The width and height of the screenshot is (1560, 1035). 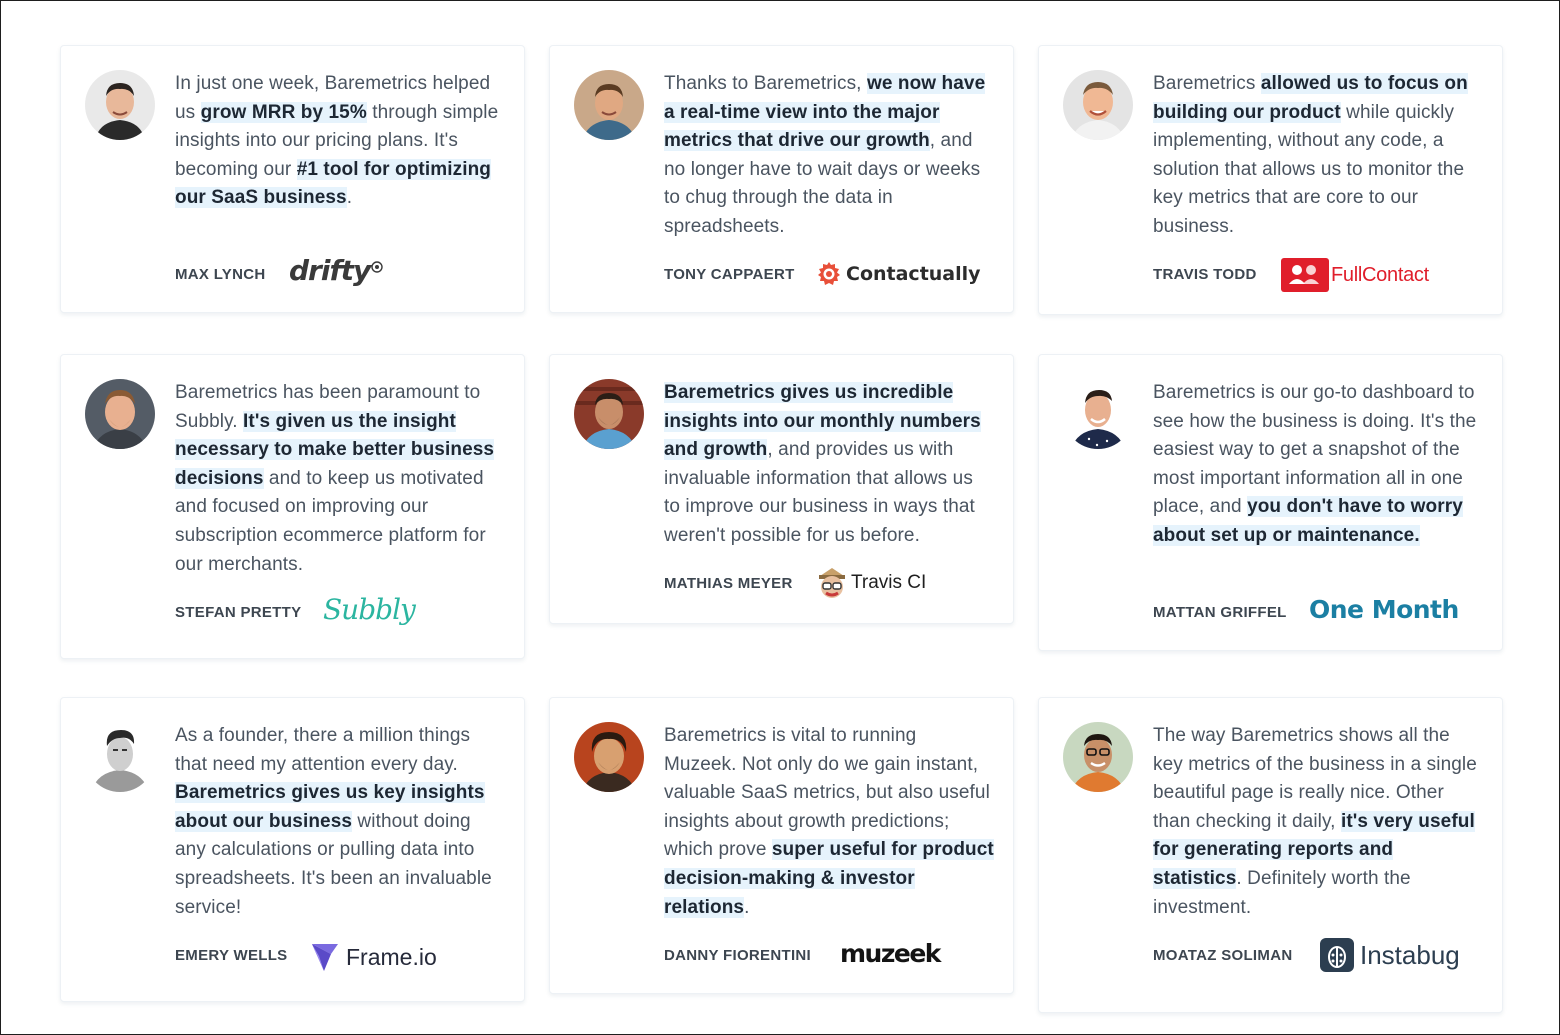 I want to click on muzeek-logo: muzeek, so click(x=890, y=953).